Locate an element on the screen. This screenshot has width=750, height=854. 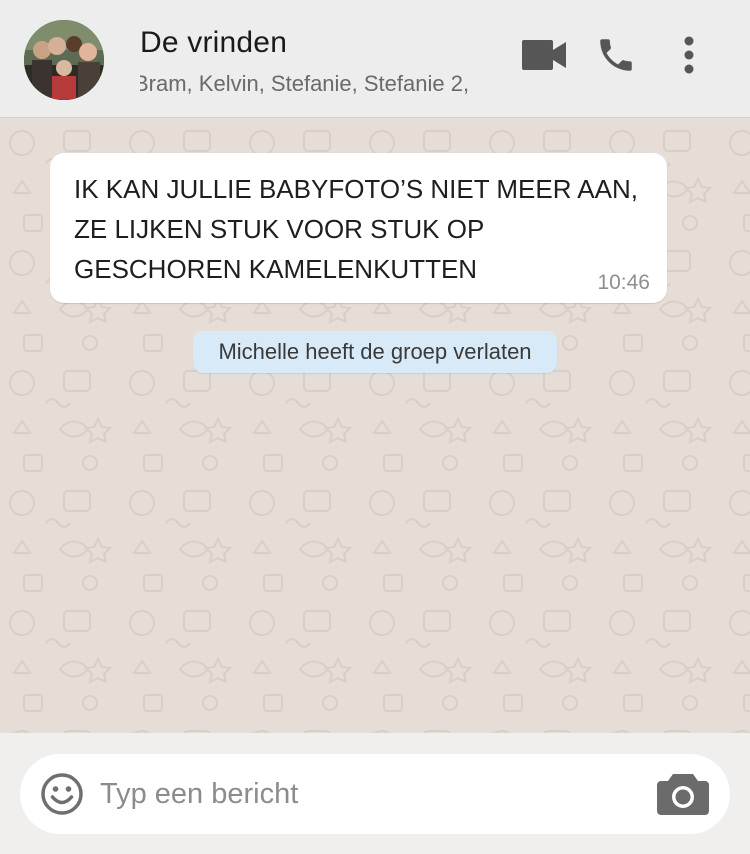
group-avatar is located at coordinates (64, 60).